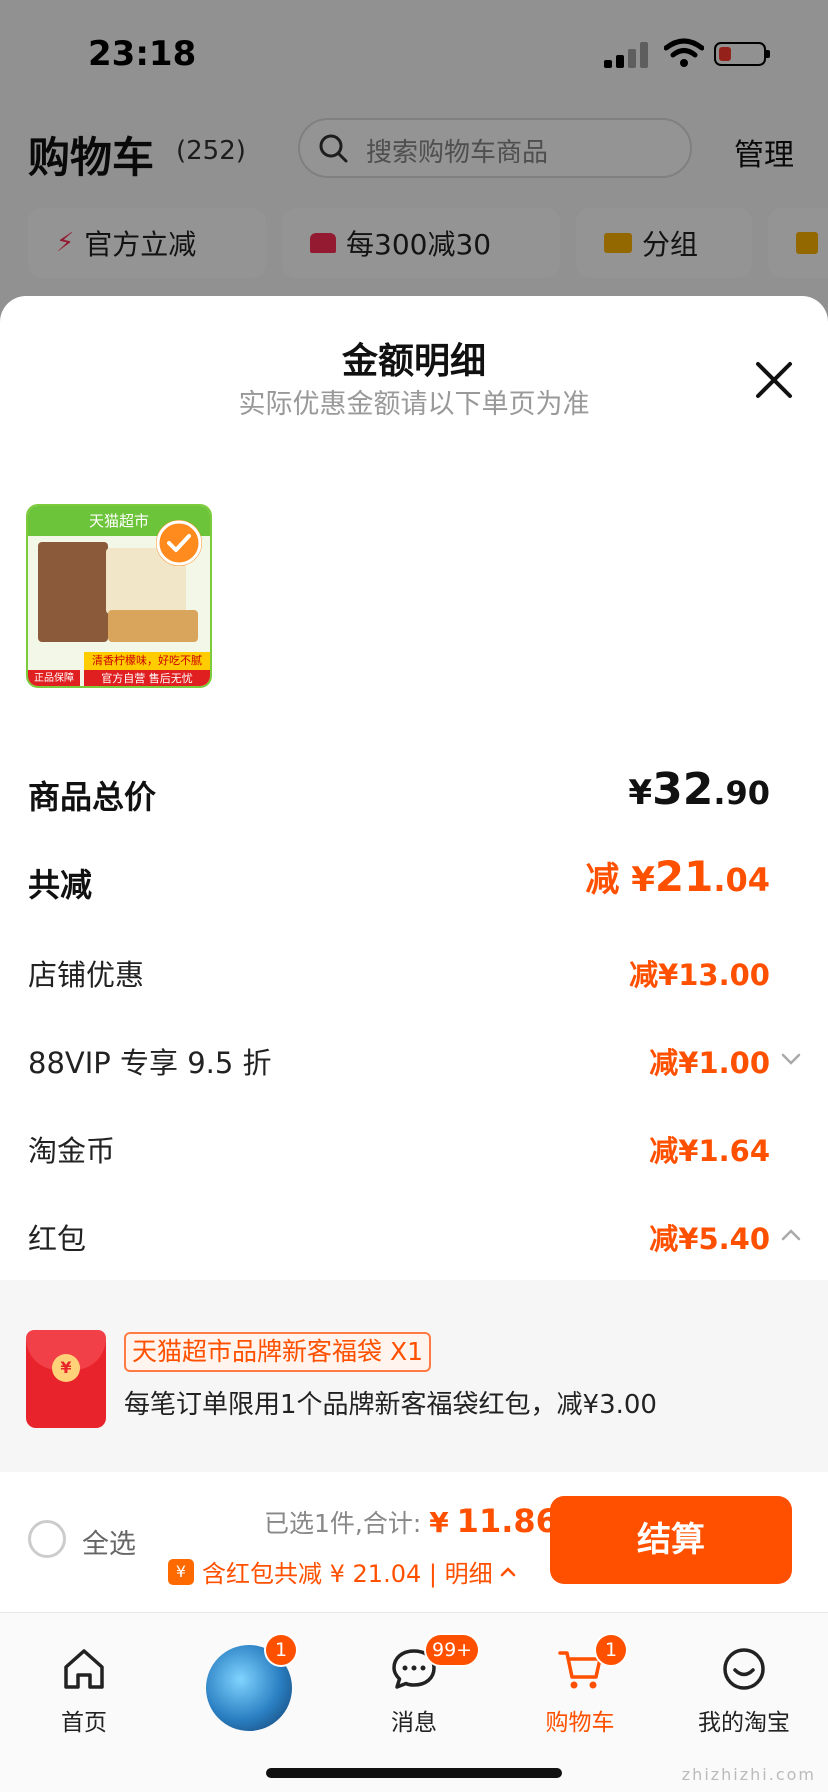  What do you see at coordinates (60, 885) in the screenshot?
I see `total-reduction-label: 共减` at bounding box center [60, 885].